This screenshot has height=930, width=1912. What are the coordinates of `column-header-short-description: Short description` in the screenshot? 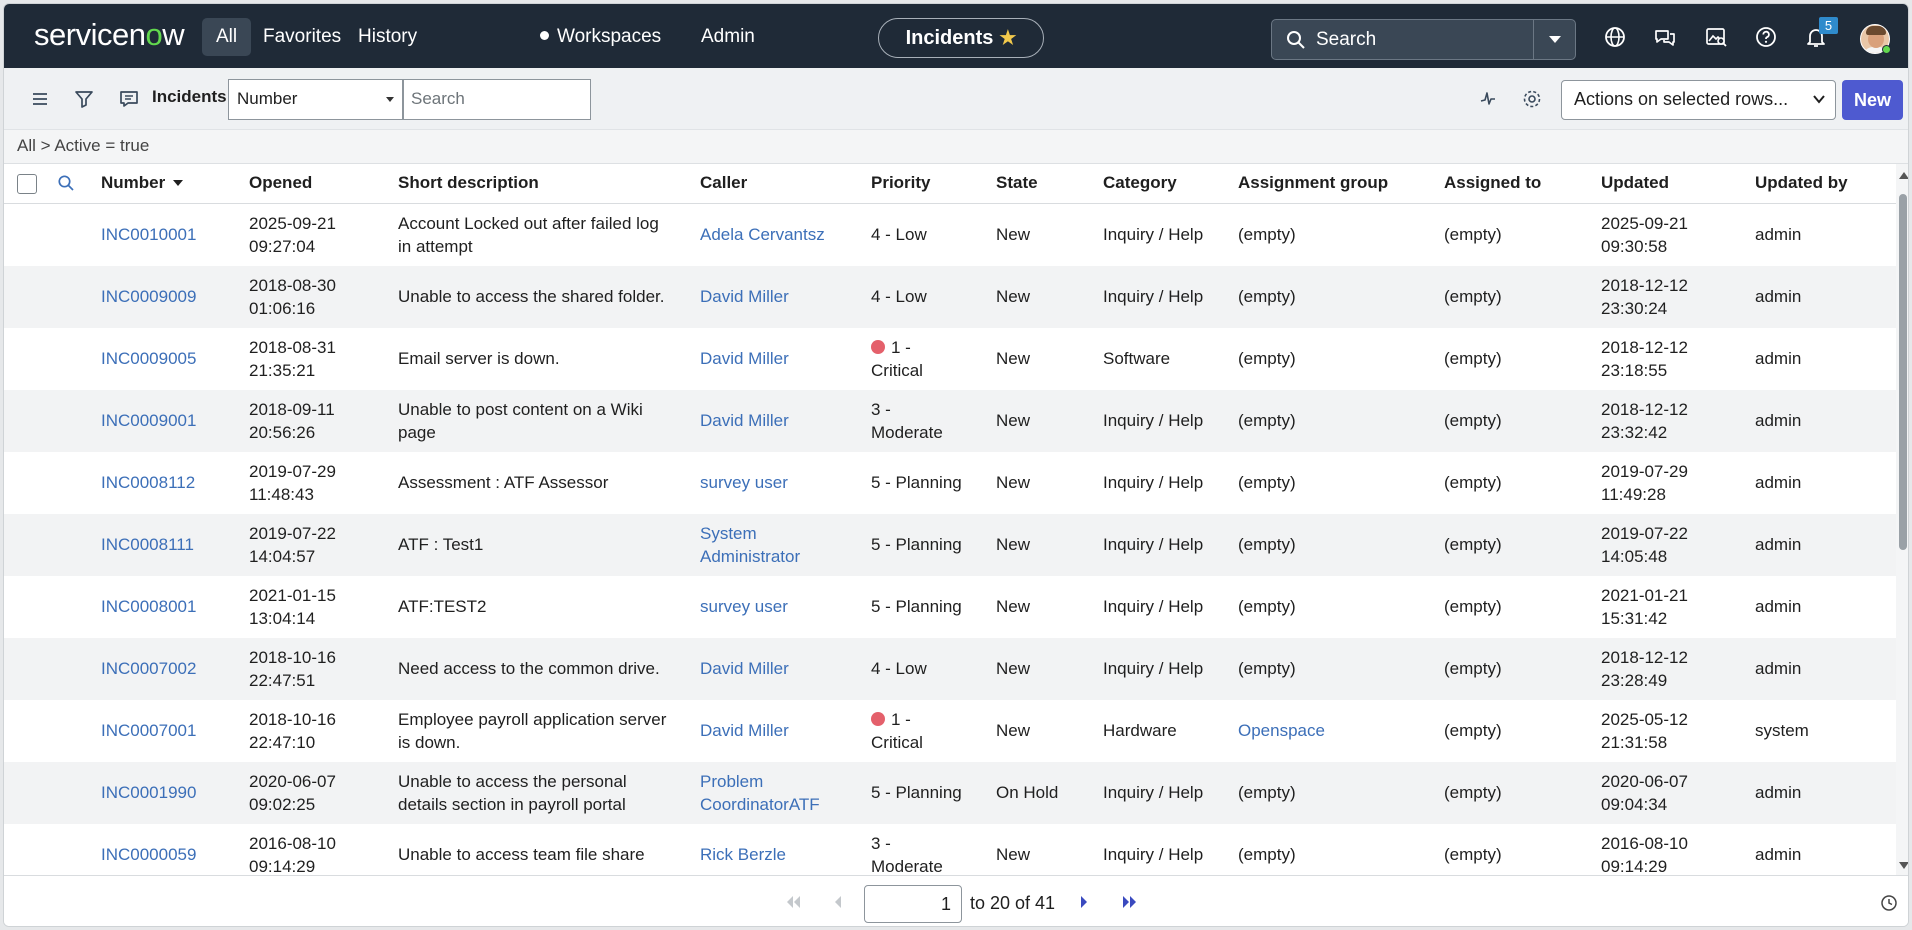 It's located at (468, 183).